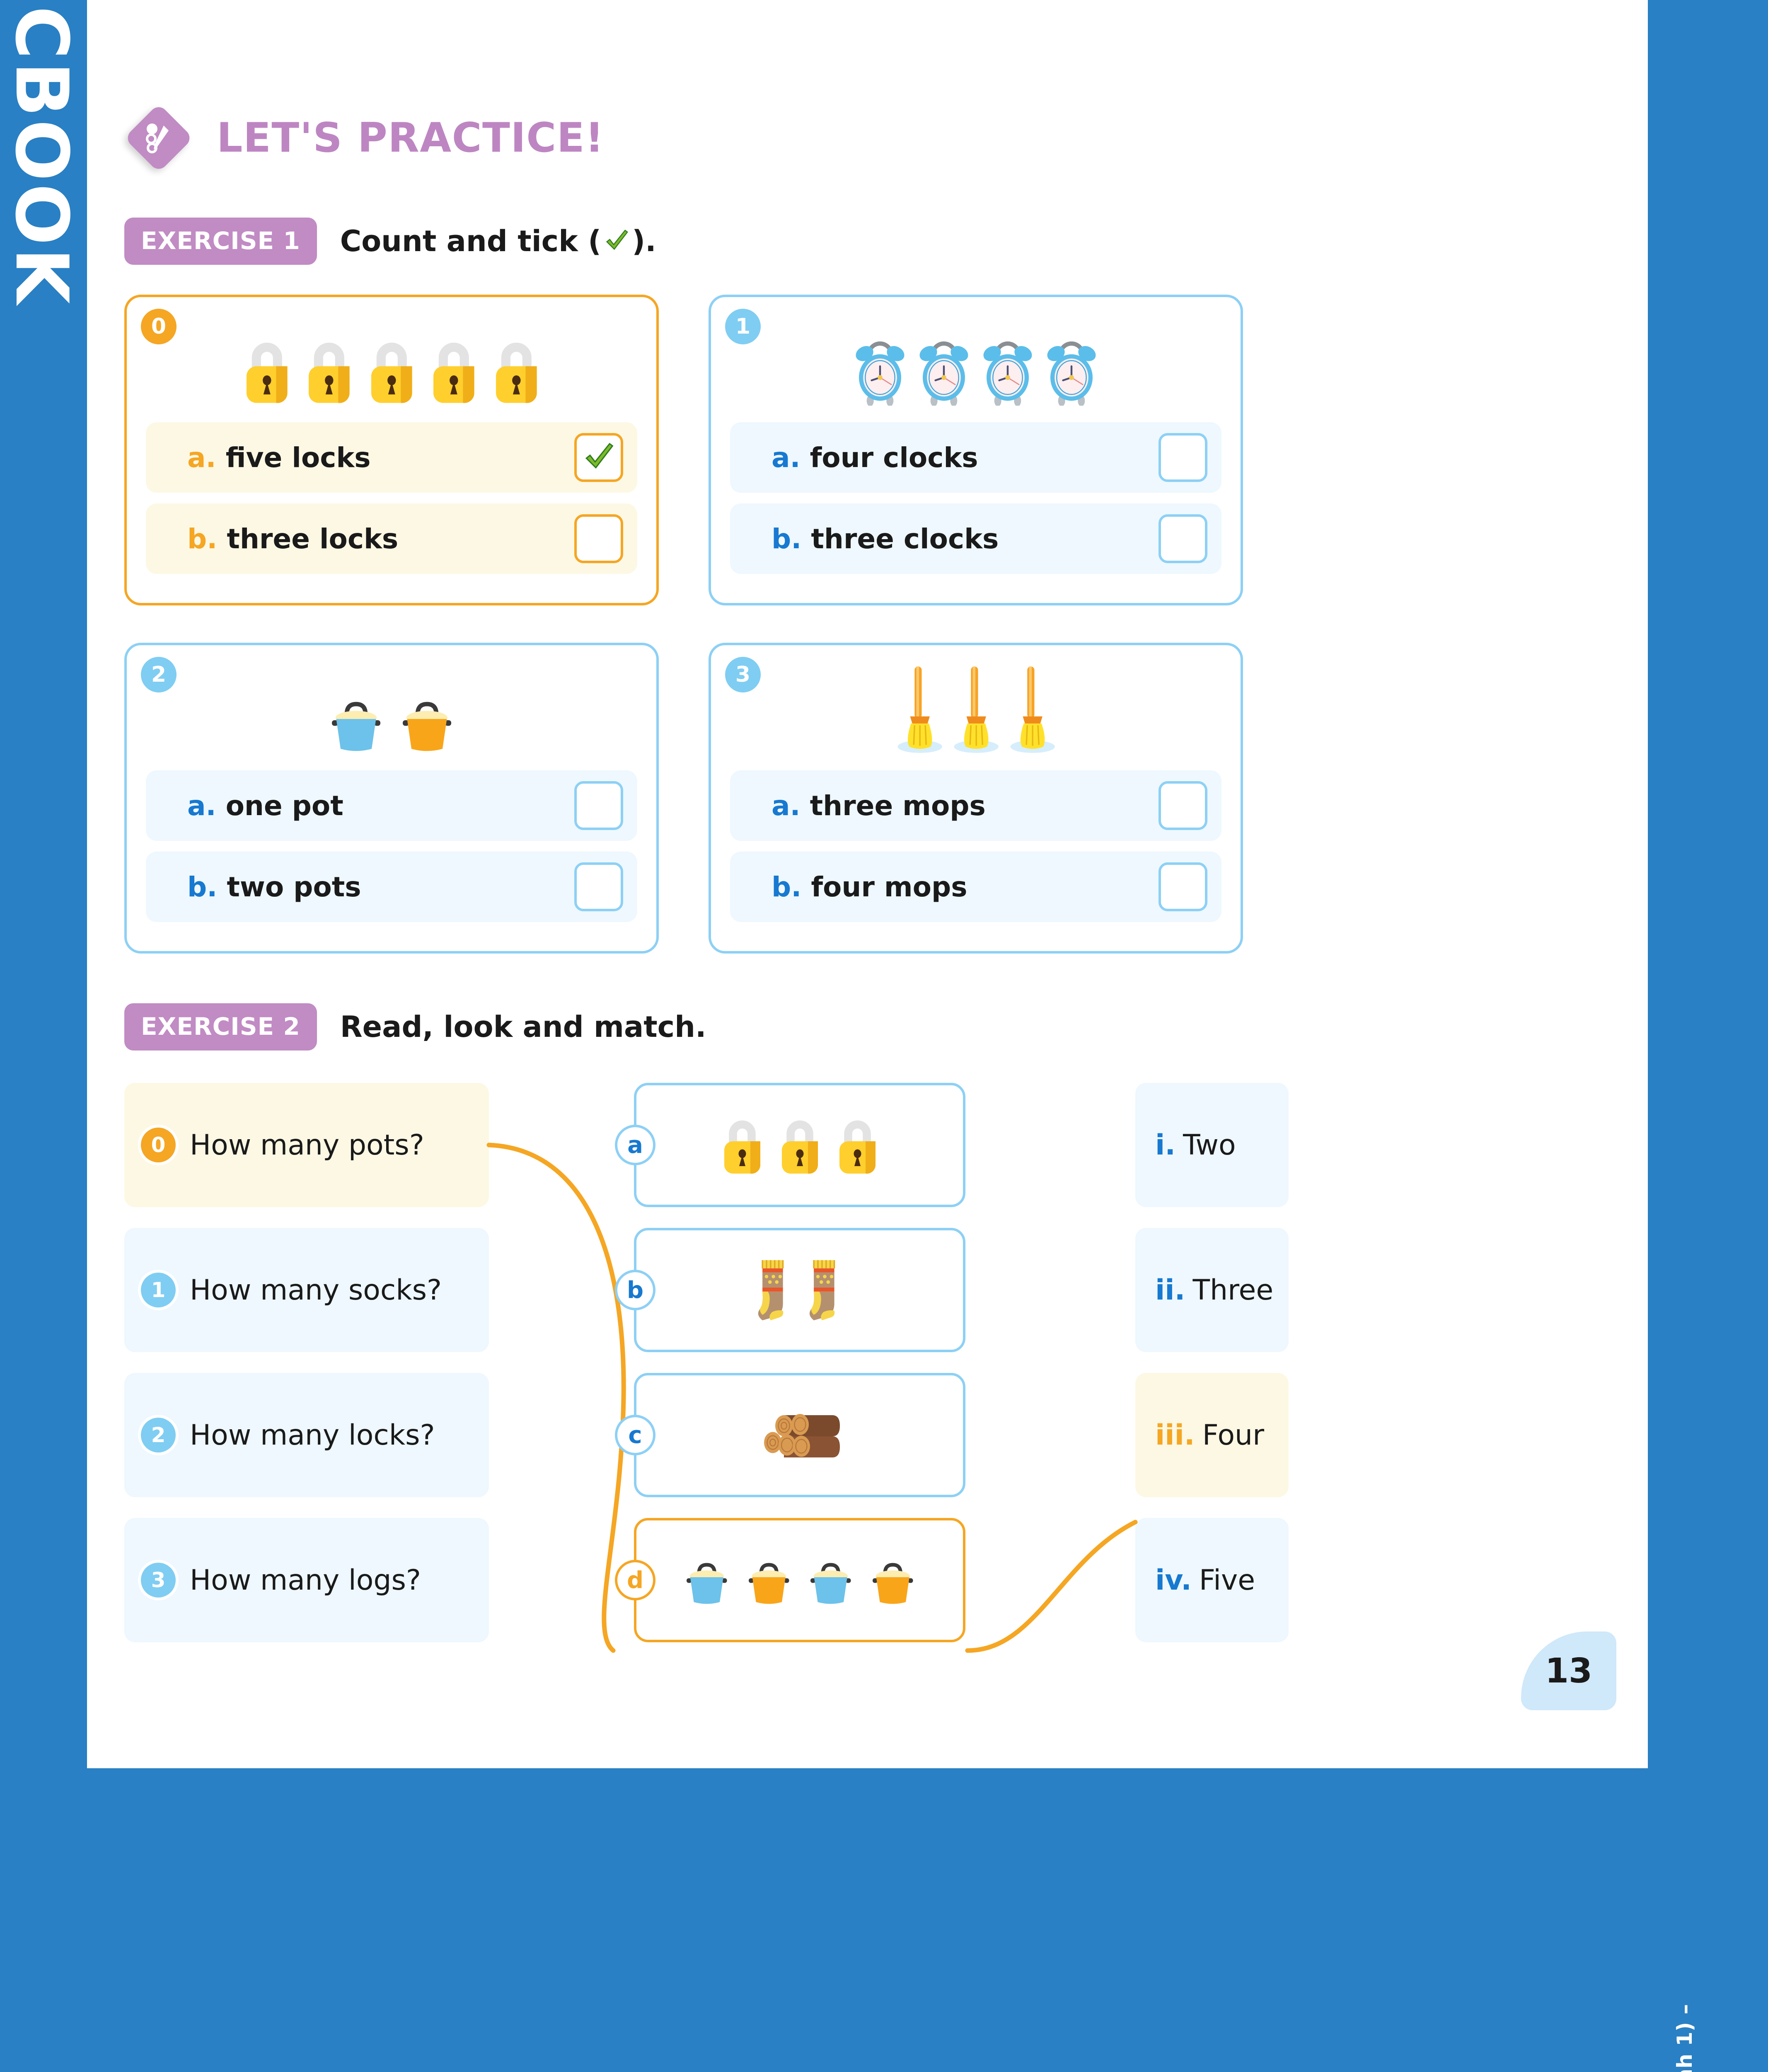 The height and width of the screenshot is (2072, 1768). Describe the element at coordinates (965, 806) in the screenshot. I see `option-label: a. three mops` at that location.